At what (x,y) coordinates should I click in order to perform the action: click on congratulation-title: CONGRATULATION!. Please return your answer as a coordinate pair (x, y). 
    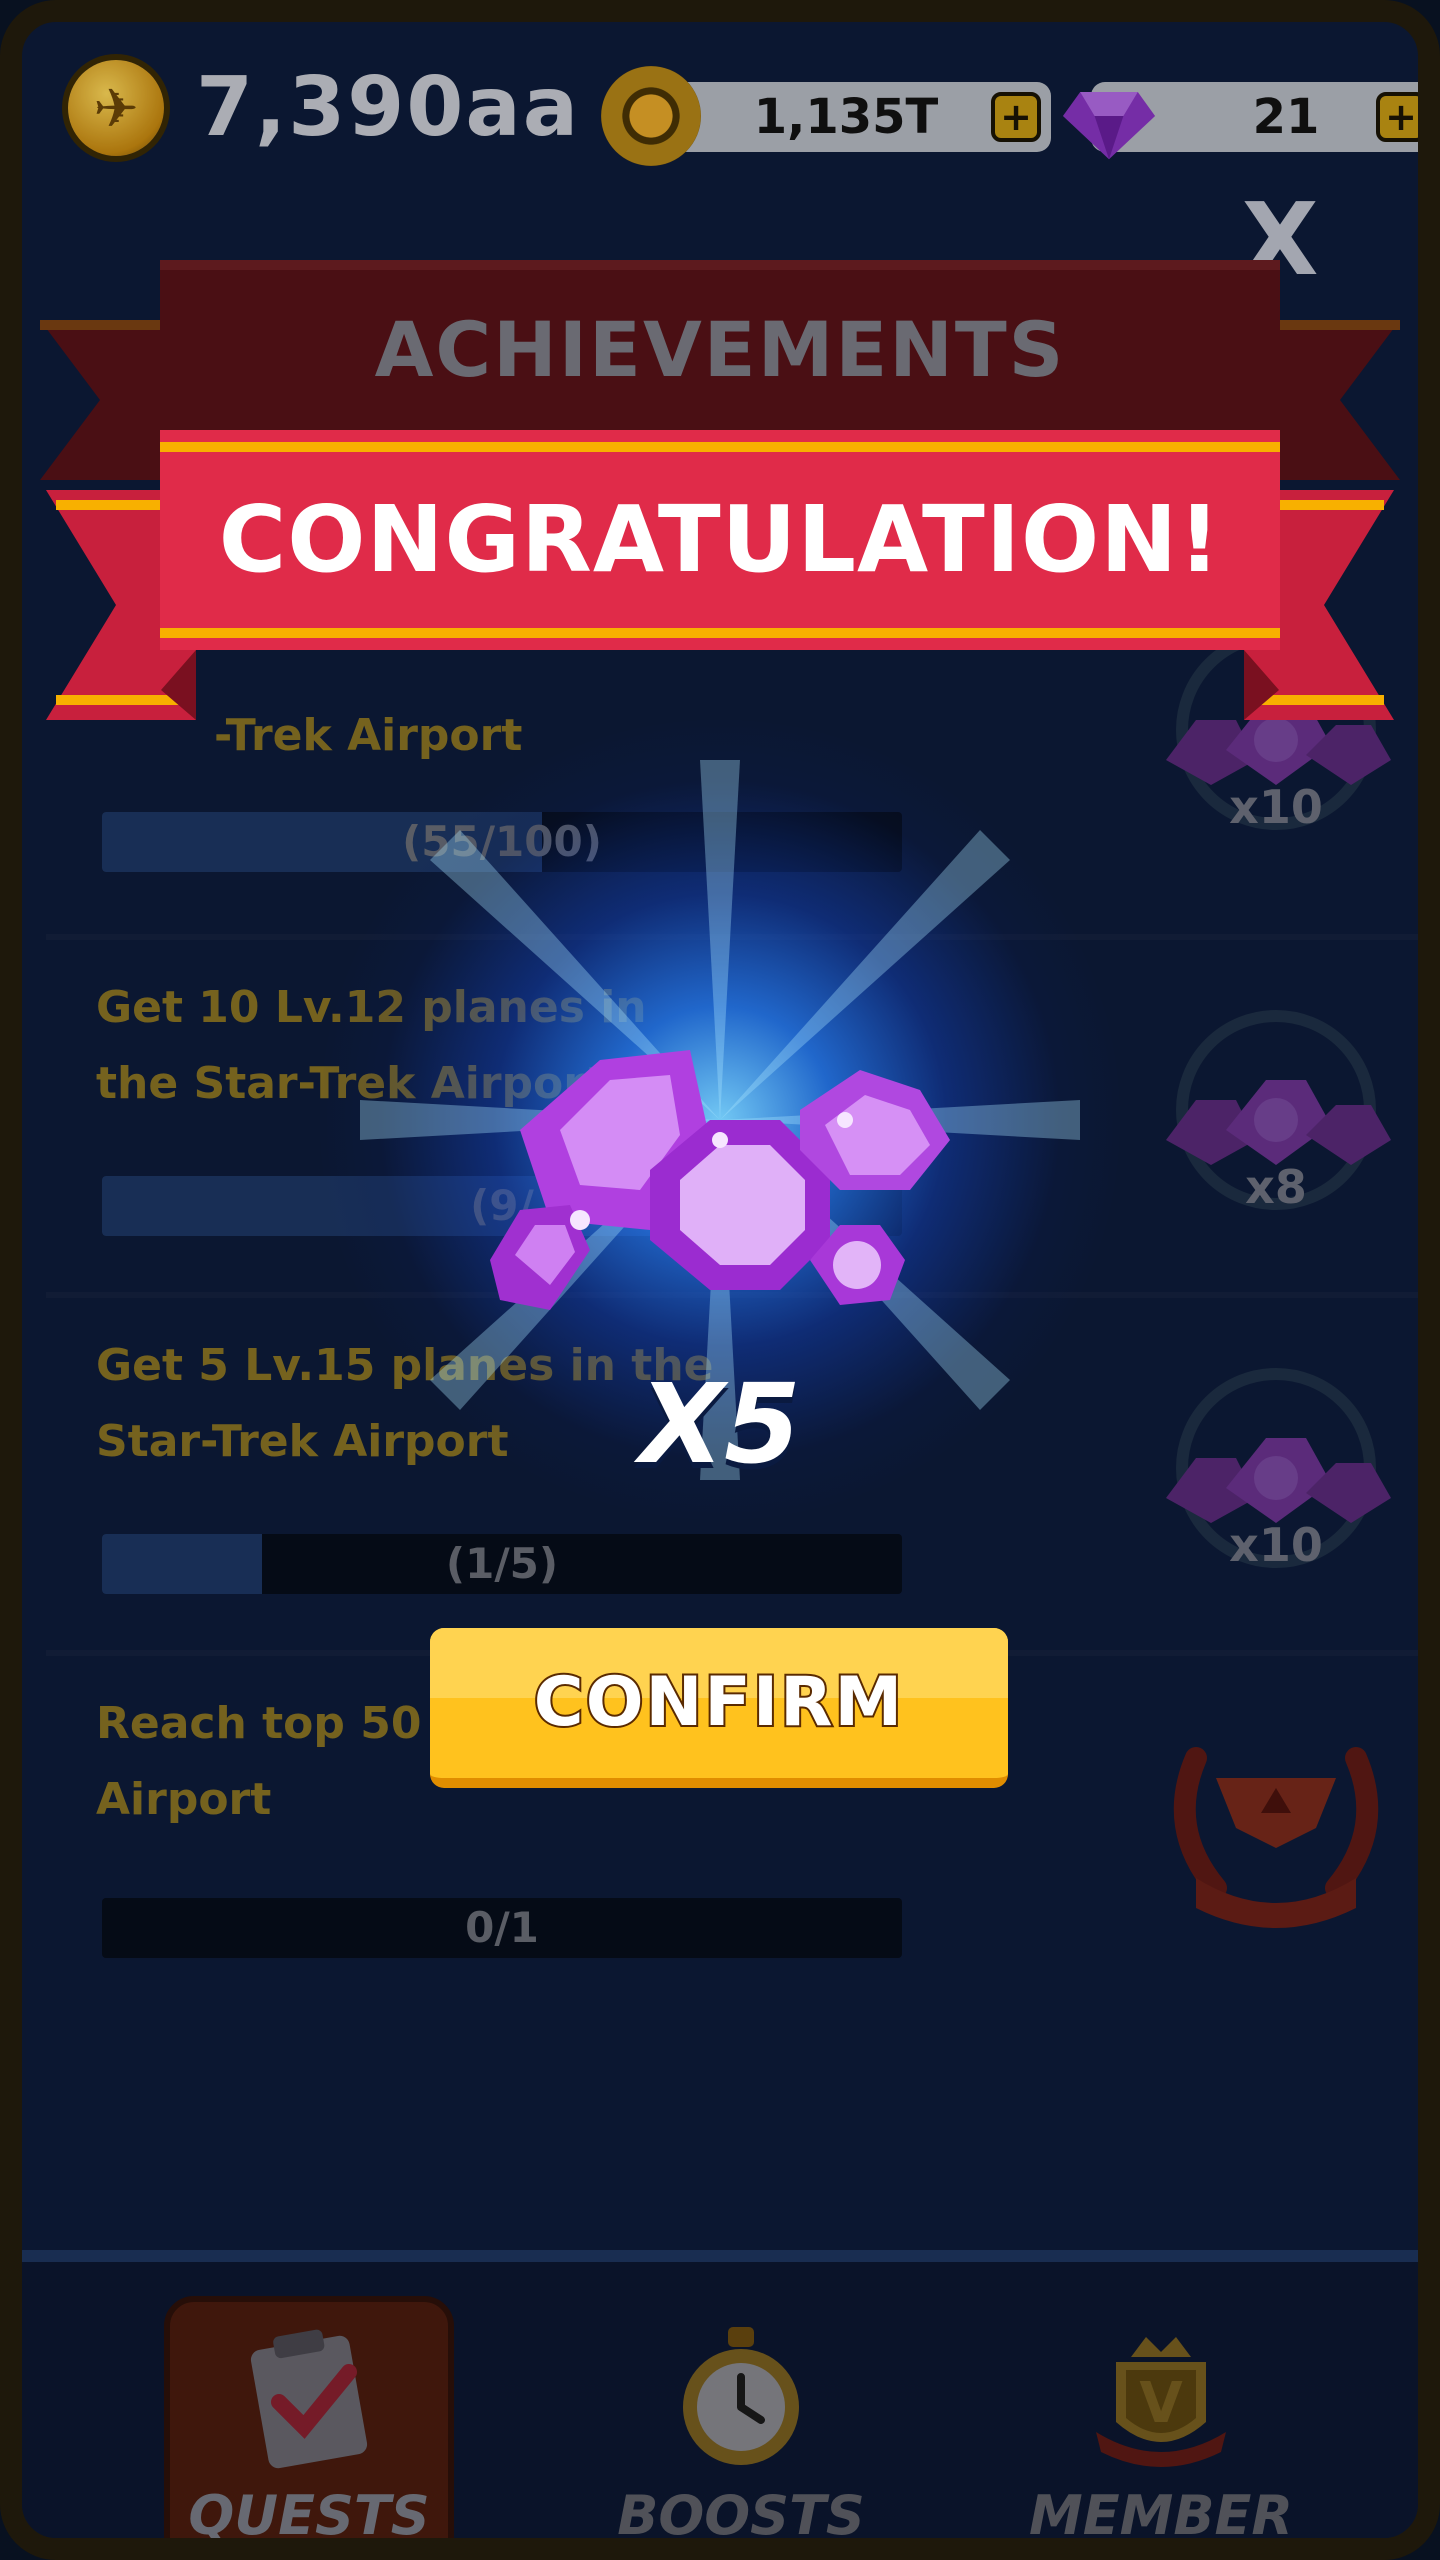
    Looking at the image, I should click on (720, 539).